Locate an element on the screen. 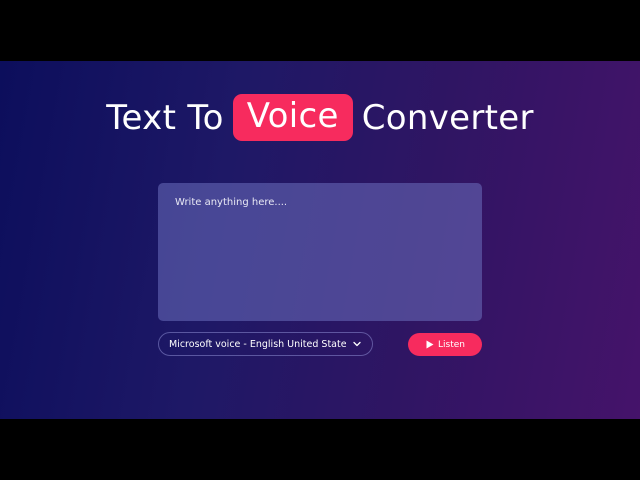 The width and height of the screenshot is (640, 480). listen-button: Listen is located at coordinates (445, 344).